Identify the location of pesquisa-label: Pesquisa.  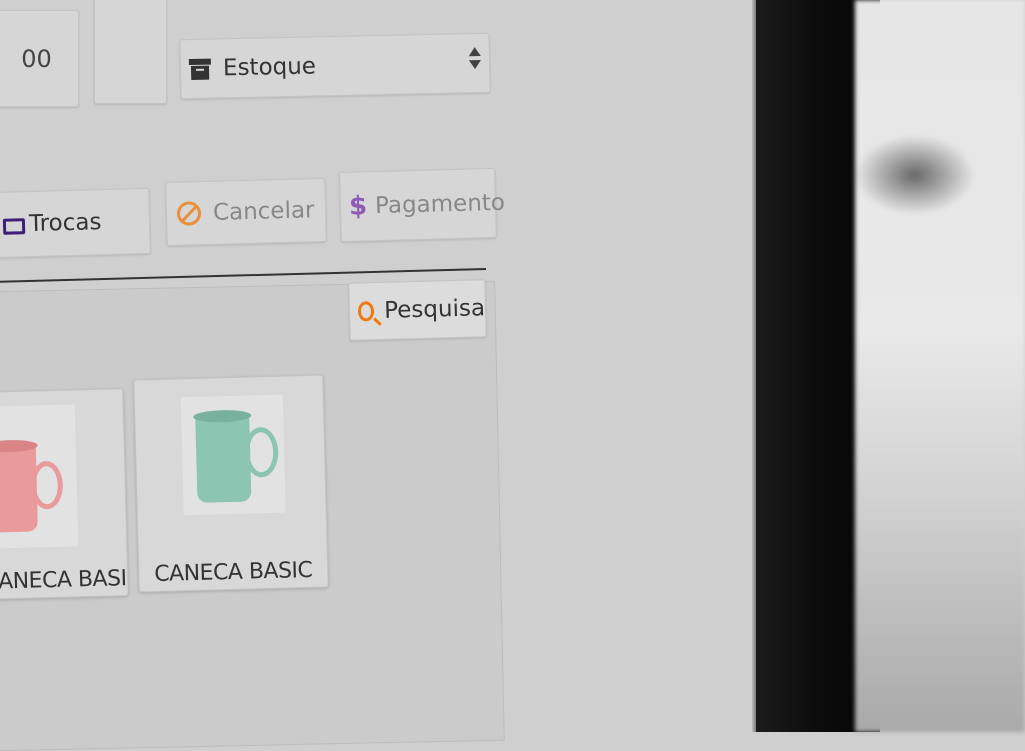
(434, 309).